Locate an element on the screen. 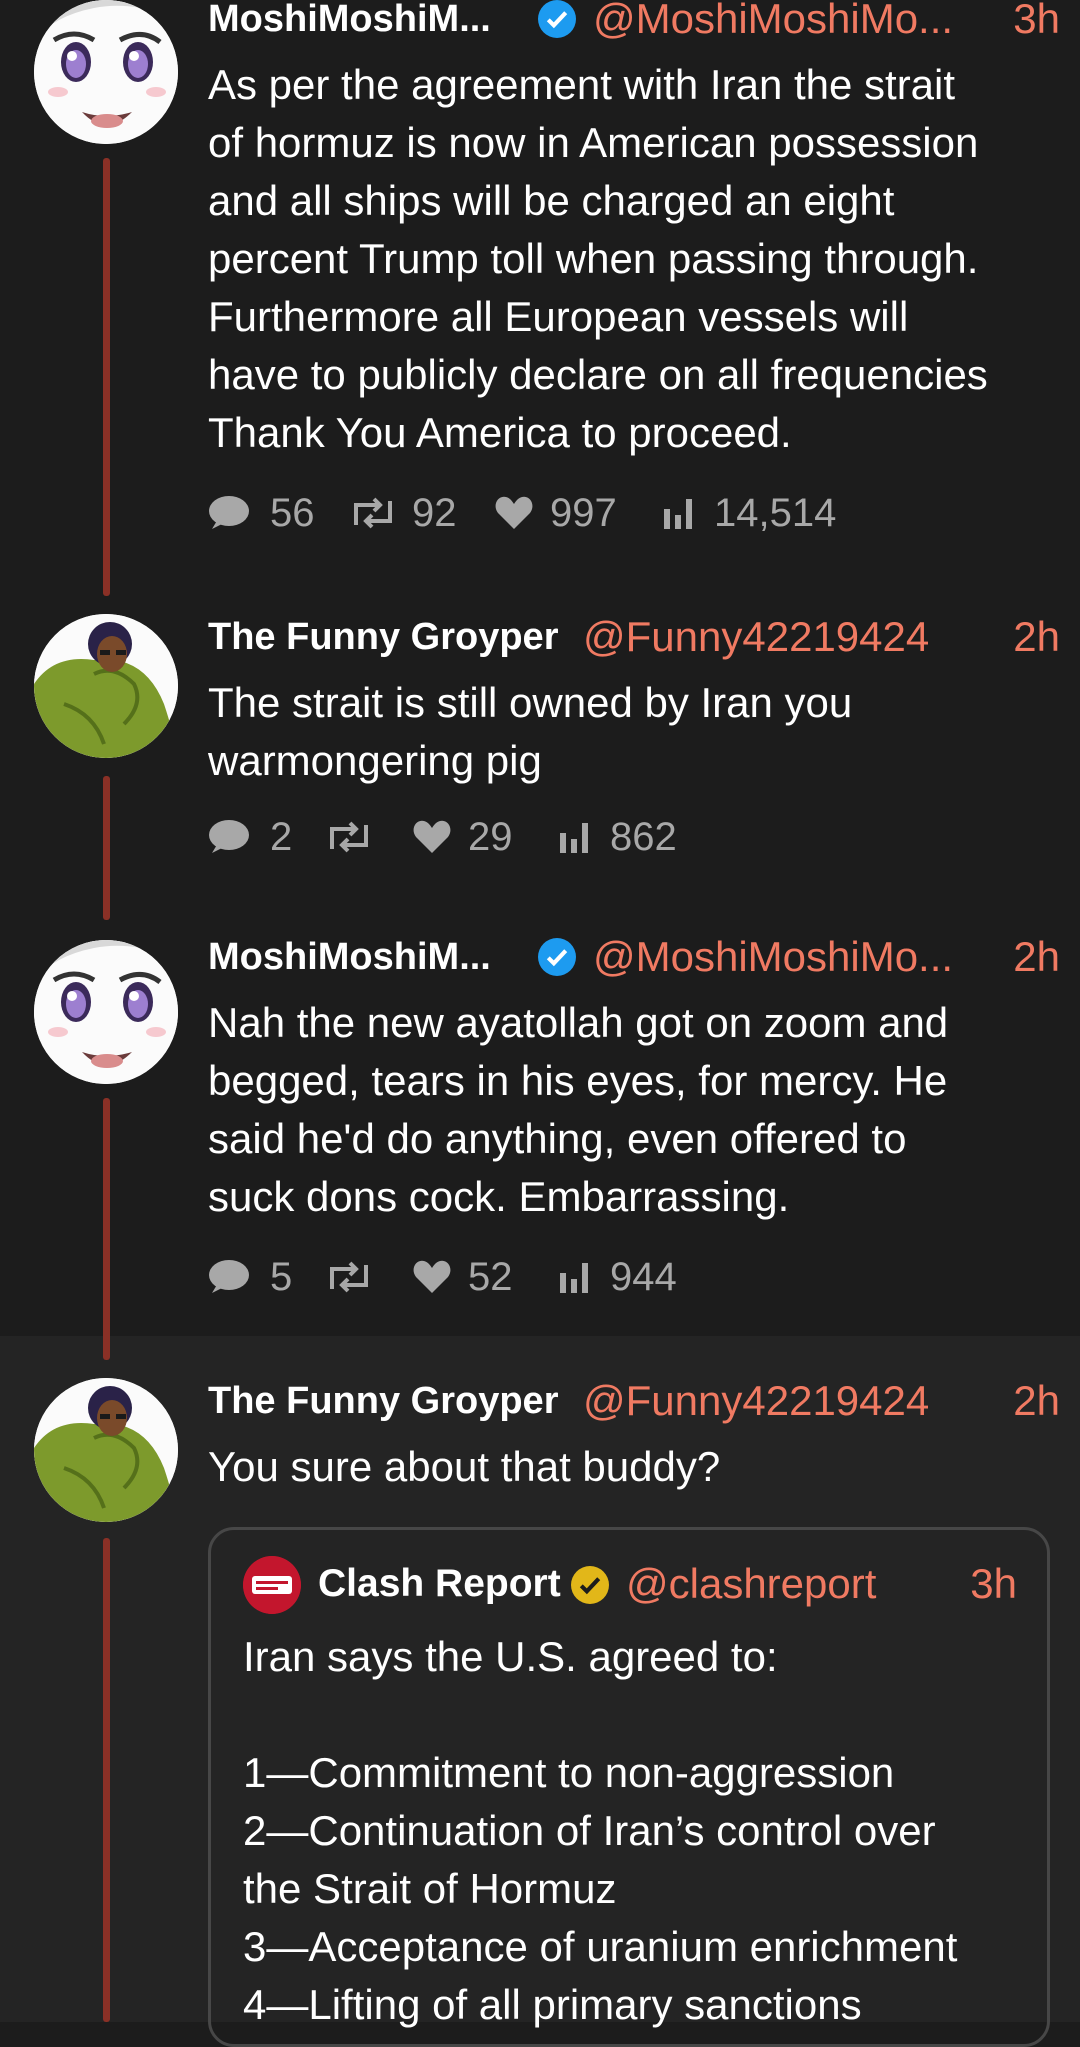 The image size is (1080, 2047). quoted-post-header: Clash Report @clashreport 3h is located at coordinates (630, 1585).